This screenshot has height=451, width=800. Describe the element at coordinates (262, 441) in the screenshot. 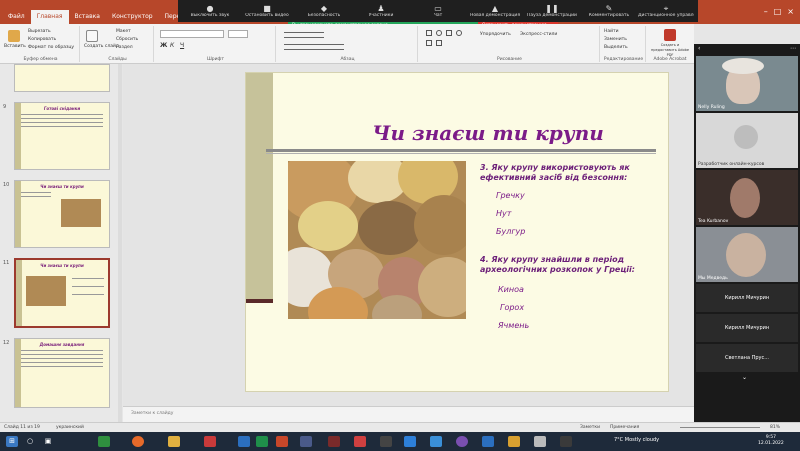

I see `excel-icon` at that location.